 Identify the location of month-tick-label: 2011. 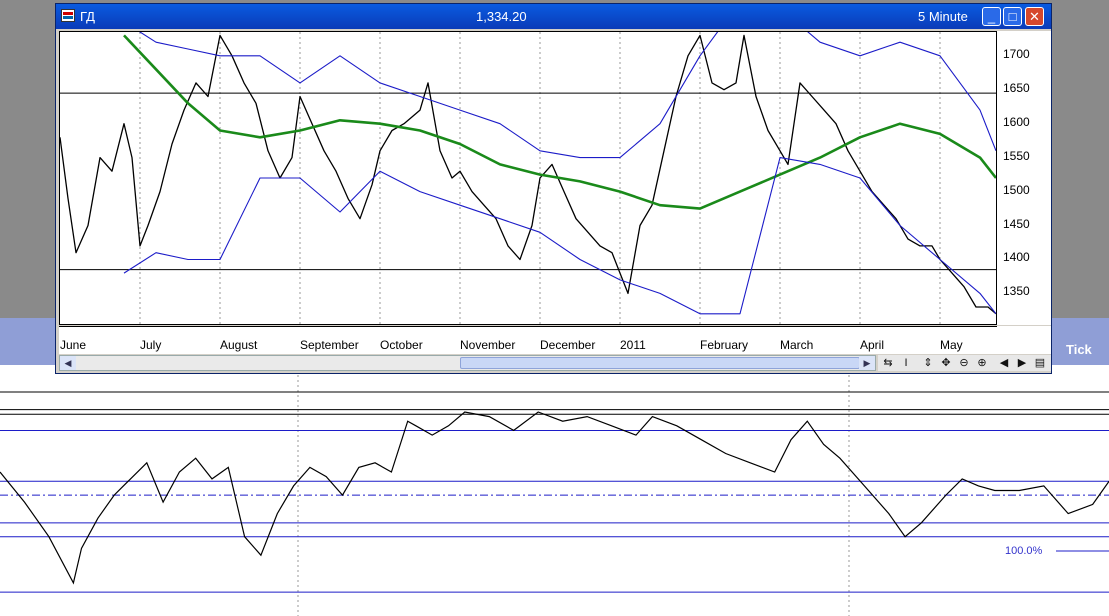
(633, 345).